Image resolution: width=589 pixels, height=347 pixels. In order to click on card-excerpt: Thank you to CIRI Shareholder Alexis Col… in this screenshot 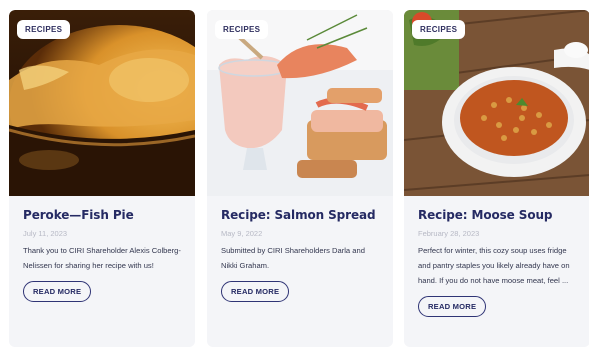, I will do `click(102, 258)`.